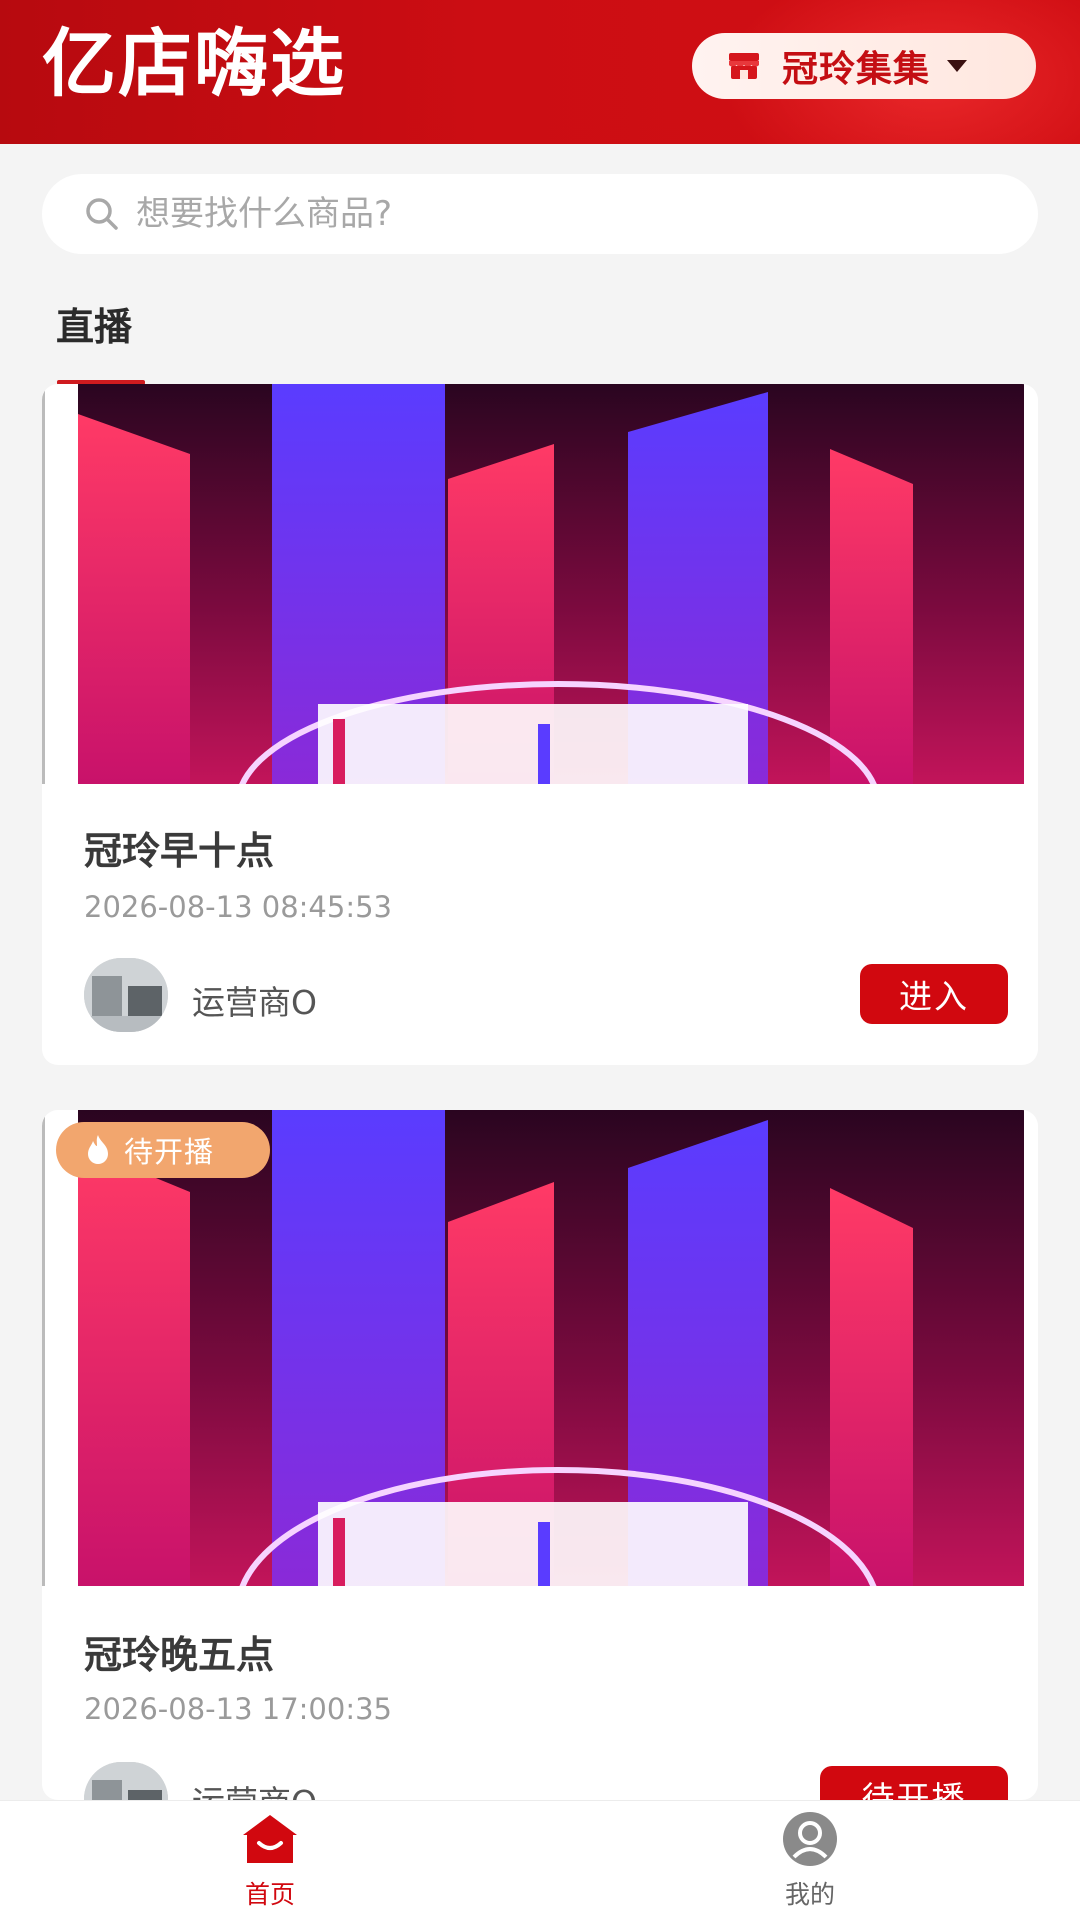  I want to click on nav-mine: 我的, so click(810, 1866).